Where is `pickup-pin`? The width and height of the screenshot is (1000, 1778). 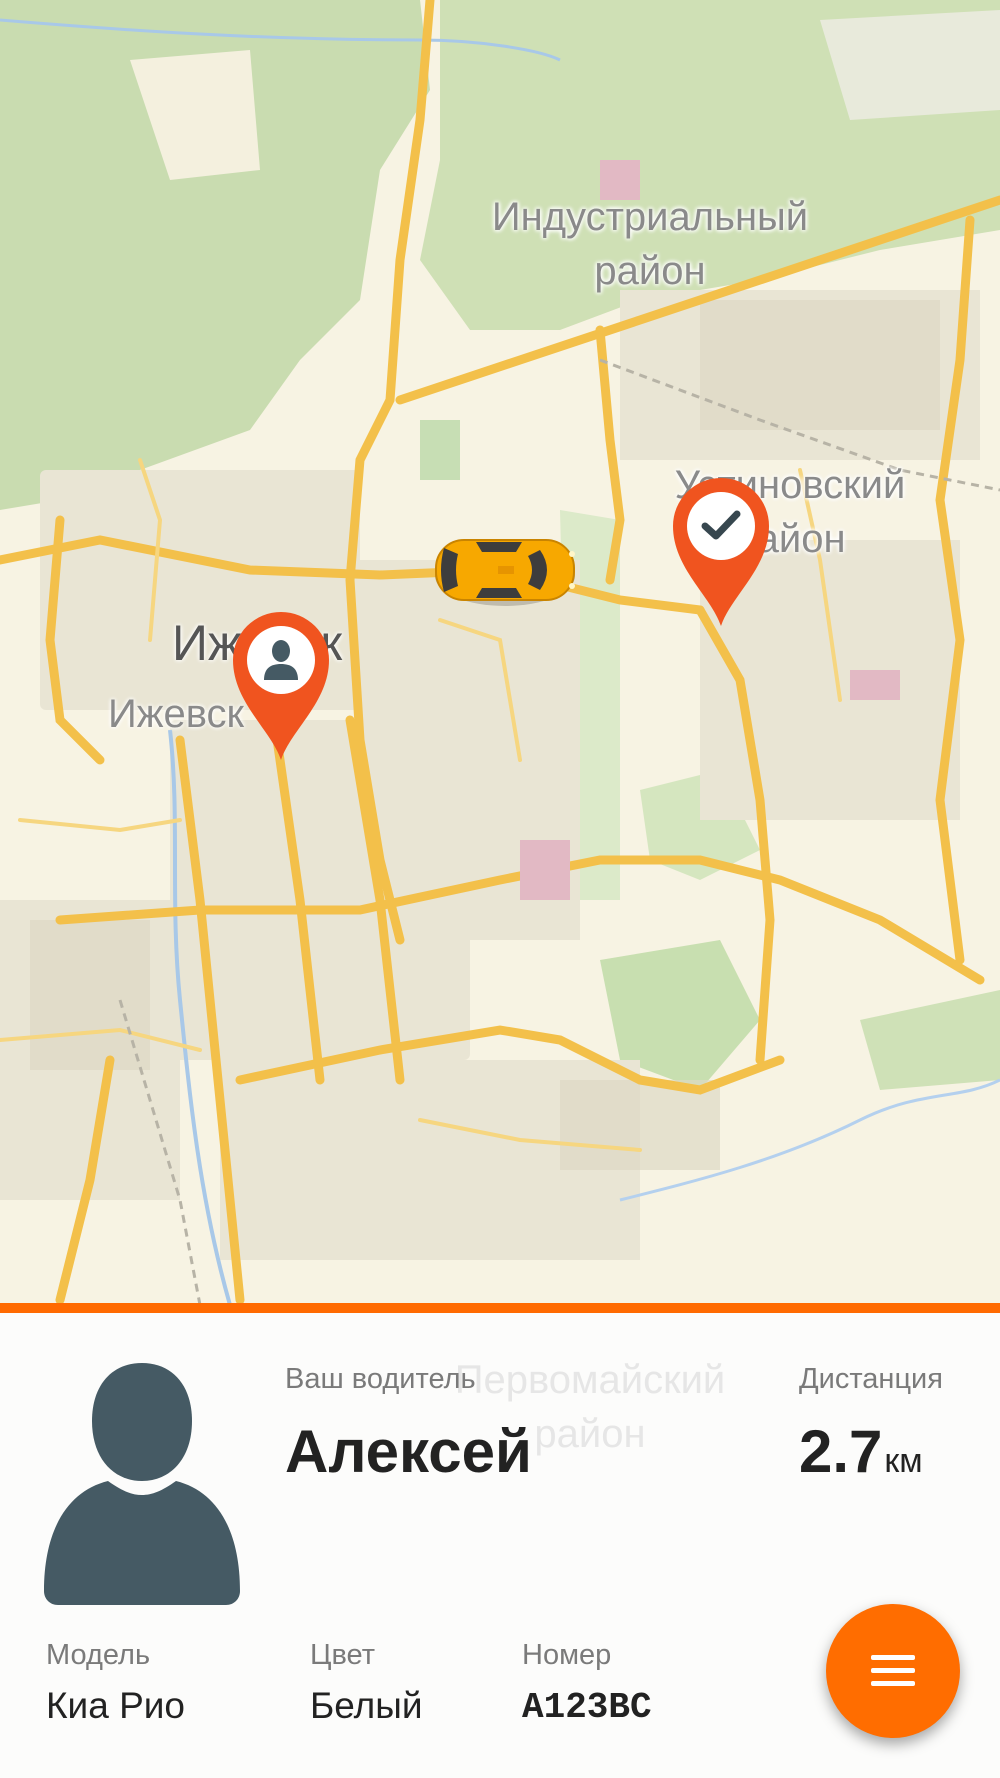 pickup-pin is located at coordinates (281, 685).